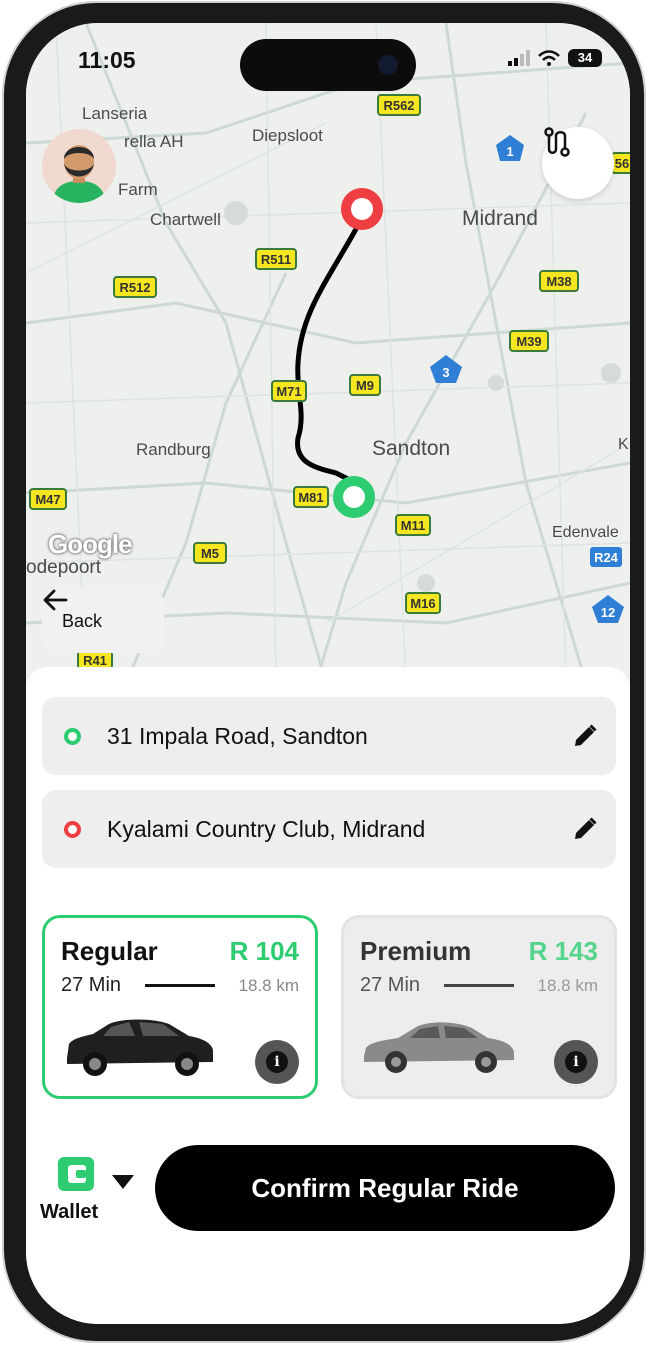  What do you see at coordinates (185, 219) in the screenshot?
I see `map-place-label: Chartwell` at bounding box center [185, 219].